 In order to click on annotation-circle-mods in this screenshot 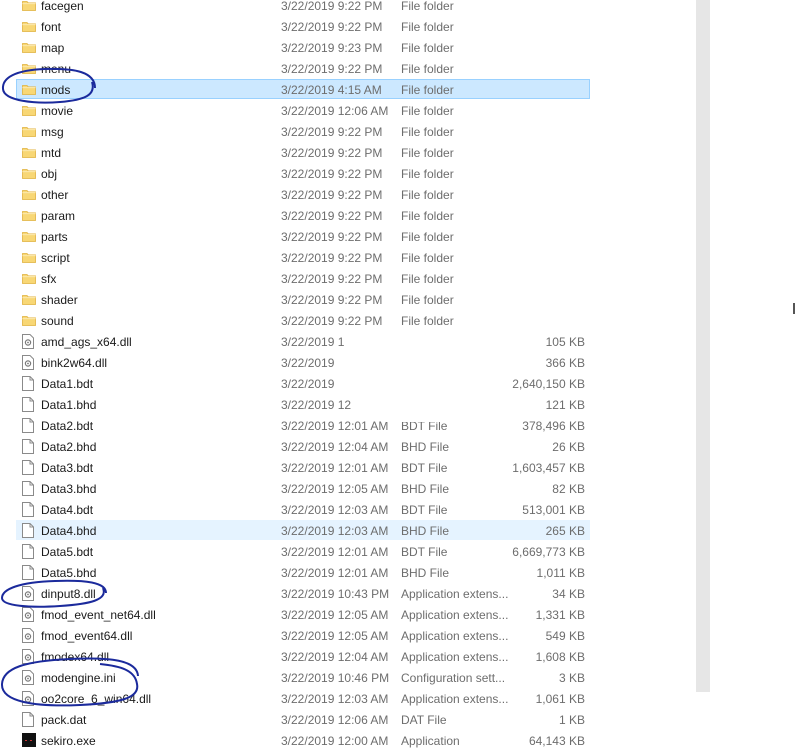, I will do `click(48, 85)`.